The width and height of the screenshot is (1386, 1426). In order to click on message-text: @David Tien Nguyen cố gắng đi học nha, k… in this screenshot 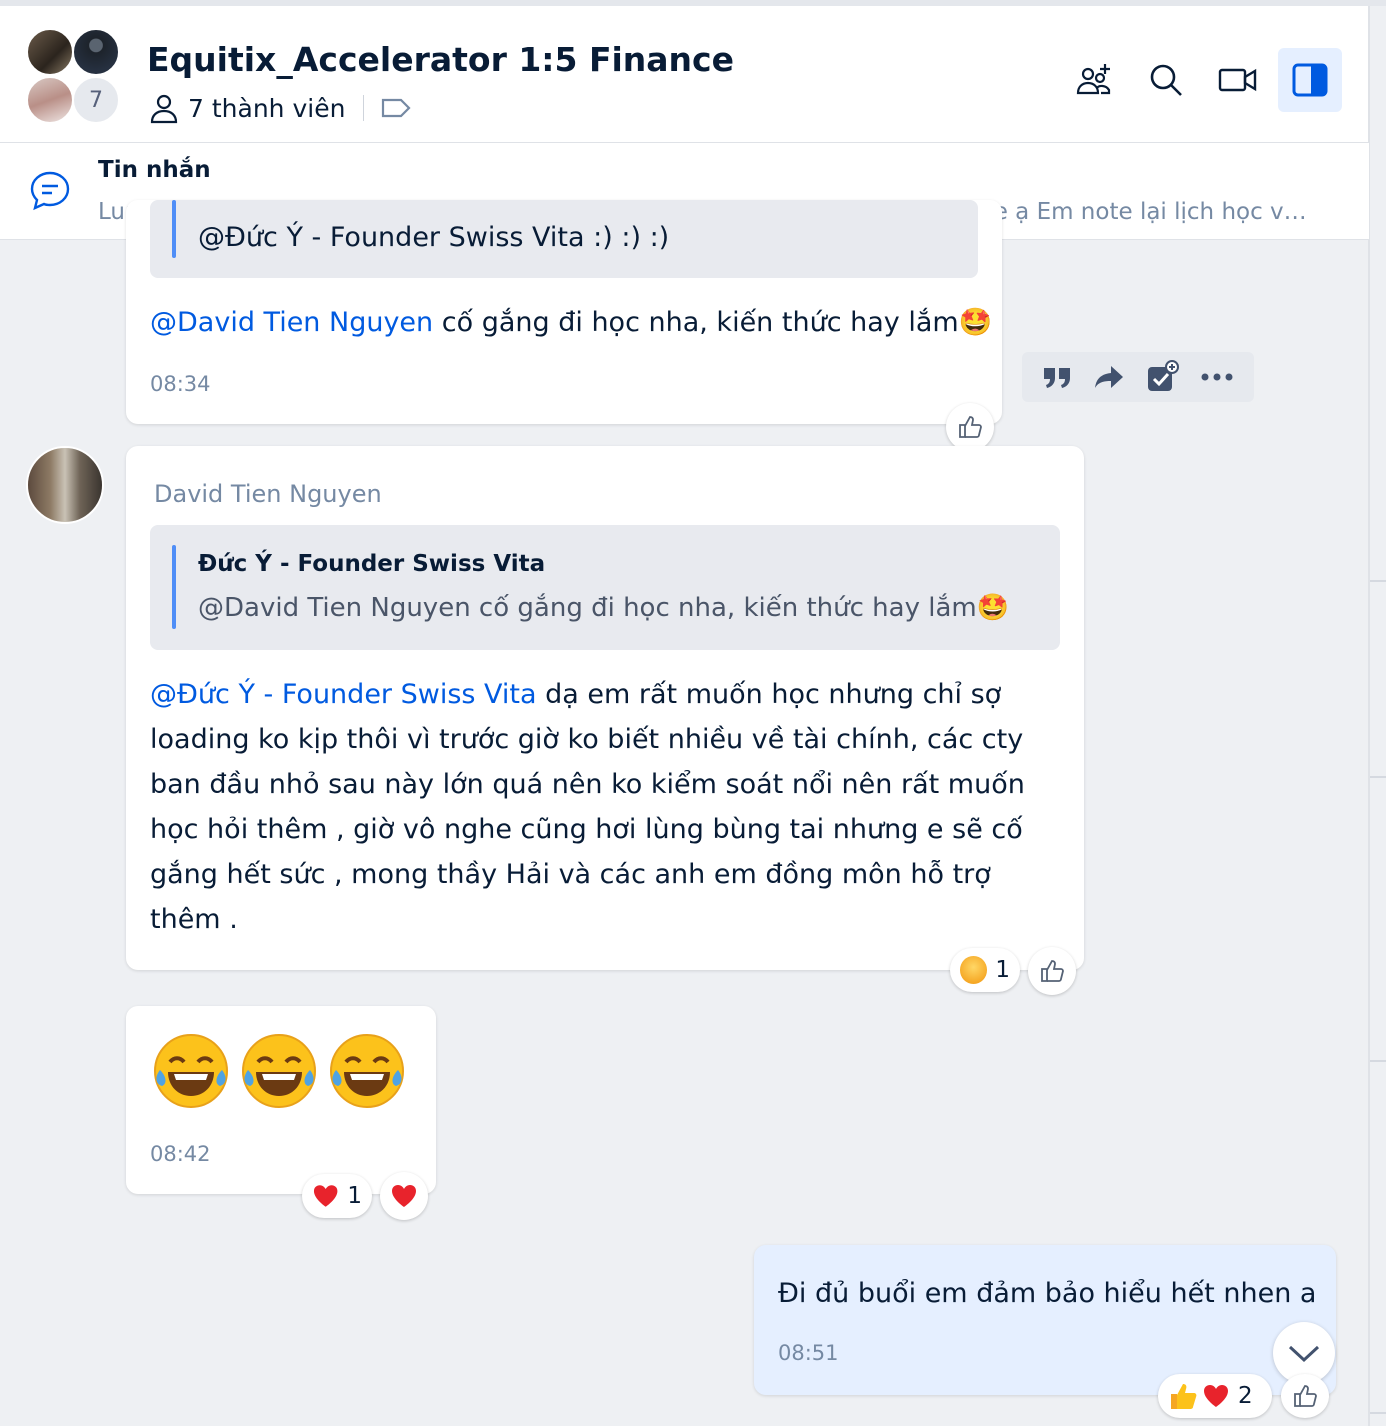, I will do `click(571, 322)`.